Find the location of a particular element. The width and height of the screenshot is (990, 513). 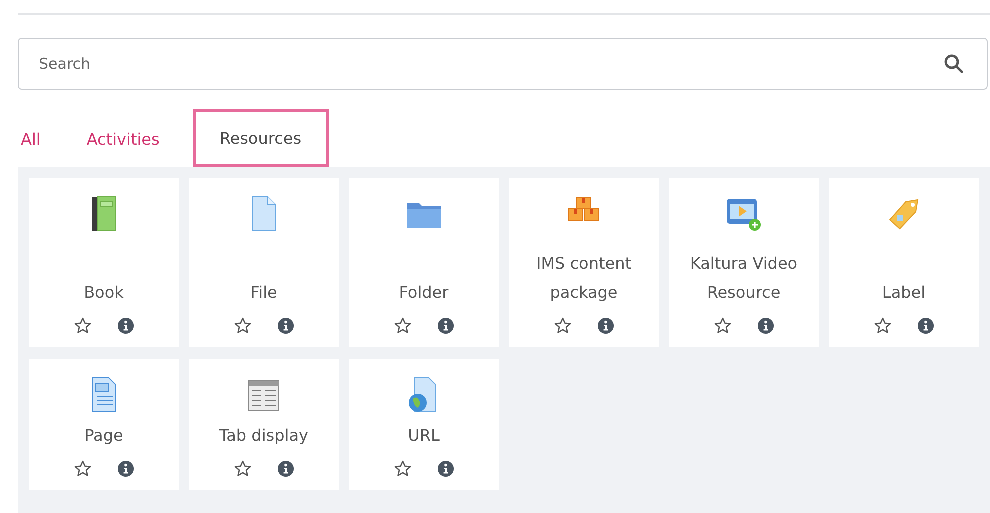

resource-name: Label is located at coordinates (904, 293).